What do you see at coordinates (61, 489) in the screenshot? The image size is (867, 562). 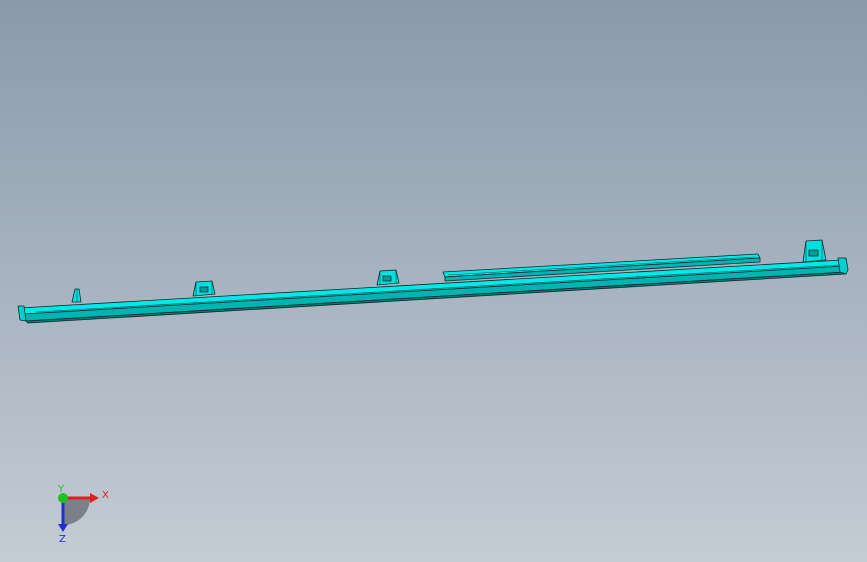 I see `y-axis-label: Y` at bounding box center [61, 489].